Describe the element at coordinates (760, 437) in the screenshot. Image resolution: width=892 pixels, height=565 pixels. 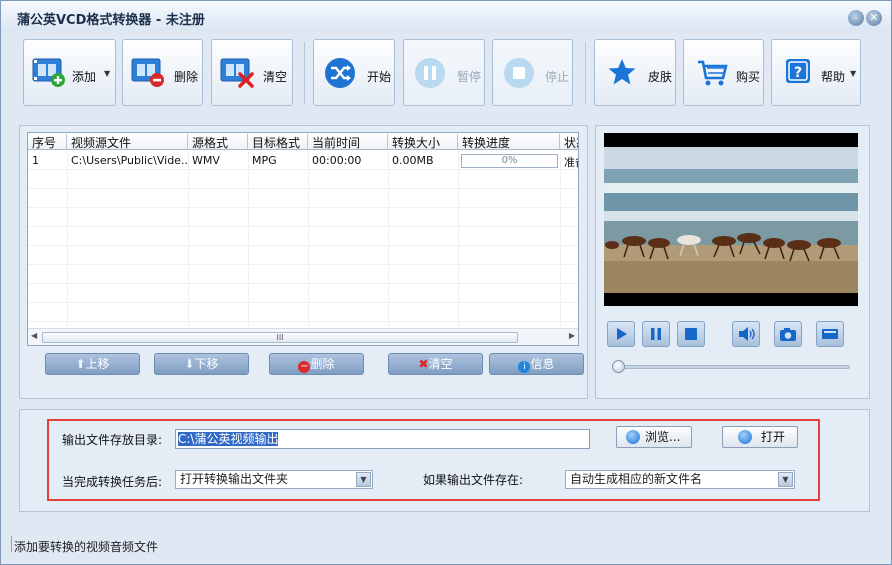
I see `open-button: 打开` at that location.